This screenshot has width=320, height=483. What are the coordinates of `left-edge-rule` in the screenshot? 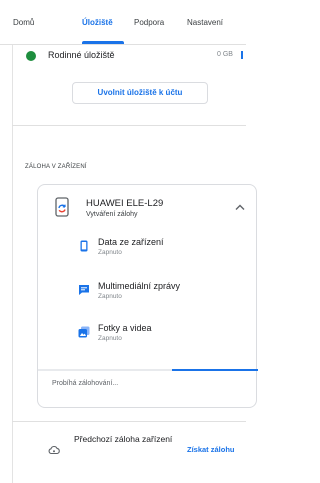 It's located at (12, 241).